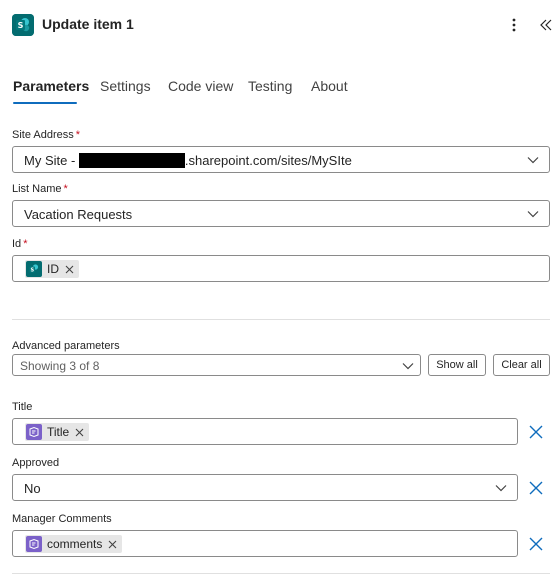 This screenshot has height=578, width=558. I want to click on id-token-label: ID, so click(53, 269).